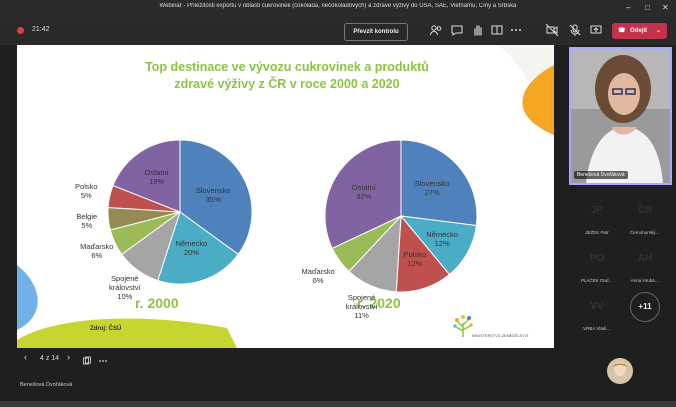 This screenshot has width=676, height=407. What do you see at coordinates (376, 32) in the screenshot?
I see `take-control-button: Převzít kontrolu` at bounding box center [376, 32].